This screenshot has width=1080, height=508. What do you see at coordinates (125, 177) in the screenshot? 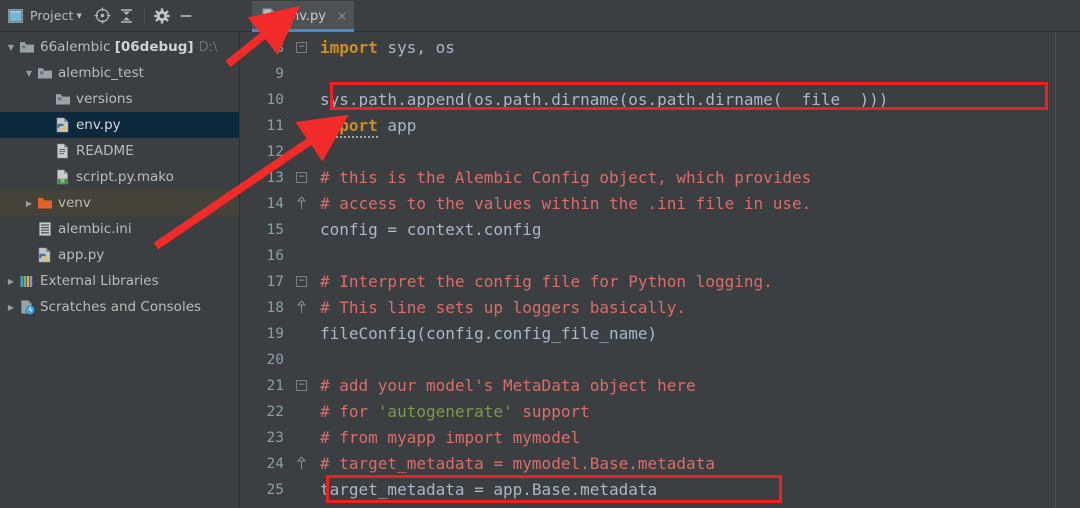
I see `tree-item-label: script.py.mako` at bounding box center [125, 177].